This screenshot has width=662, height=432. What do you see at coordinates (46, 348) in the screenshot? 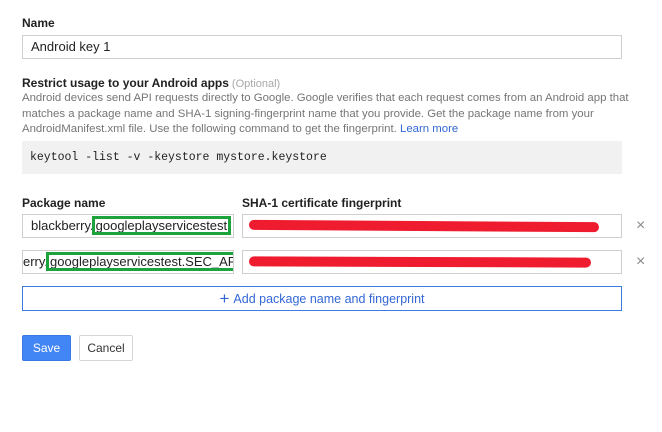
I see `save-button: Save` at bounding box center [46, 348].